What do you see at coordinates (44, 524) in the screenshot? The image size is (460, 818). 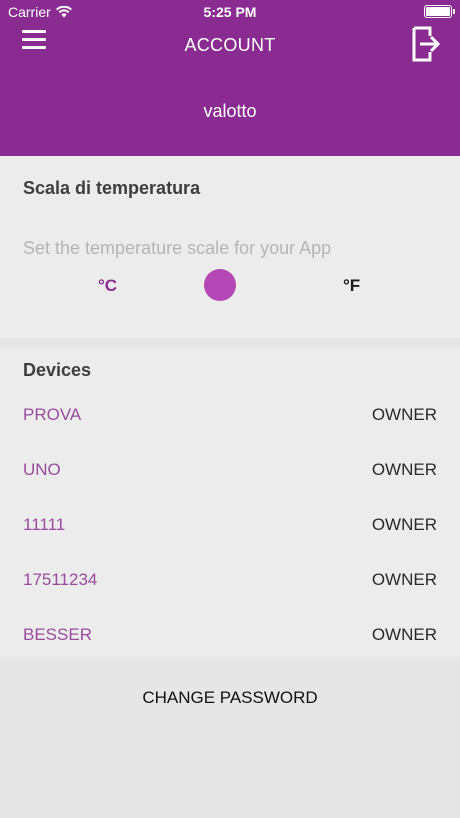 I see `device-name: 11111` at bounding box center [44, 524].